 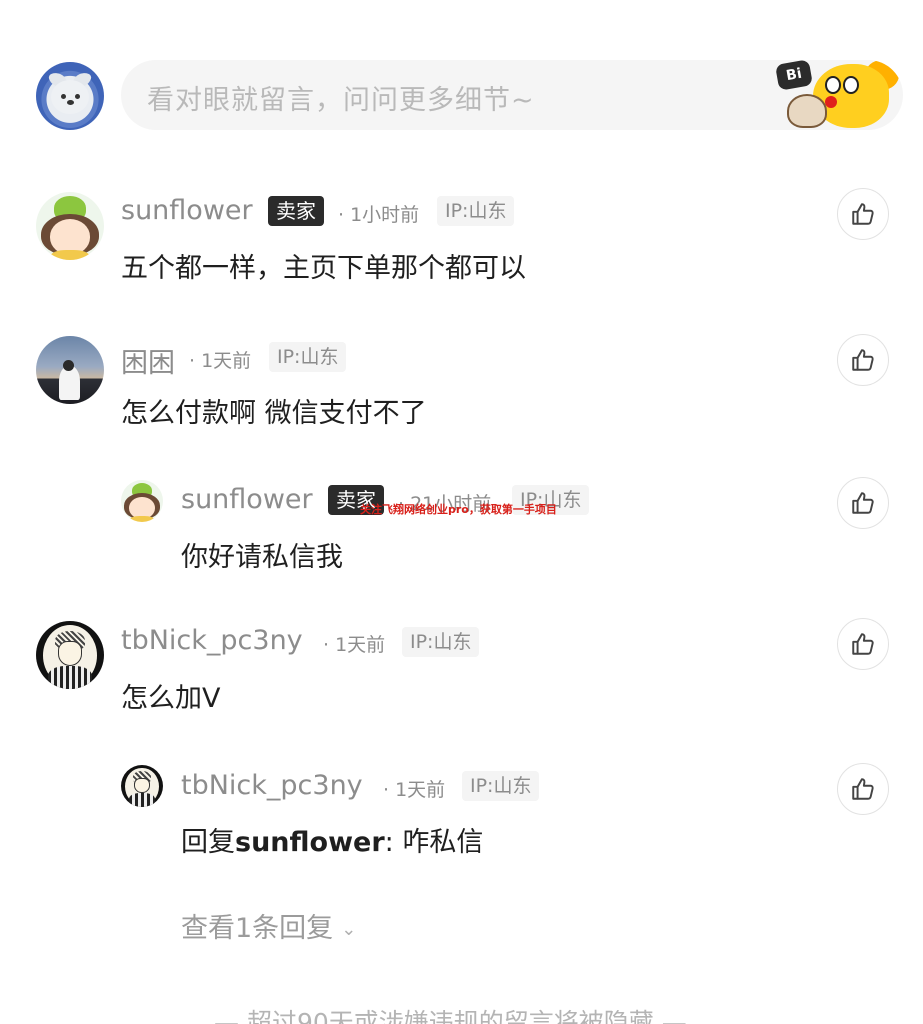 I want to click on reply-to-username: sunflower, so click(x=310, y=842).